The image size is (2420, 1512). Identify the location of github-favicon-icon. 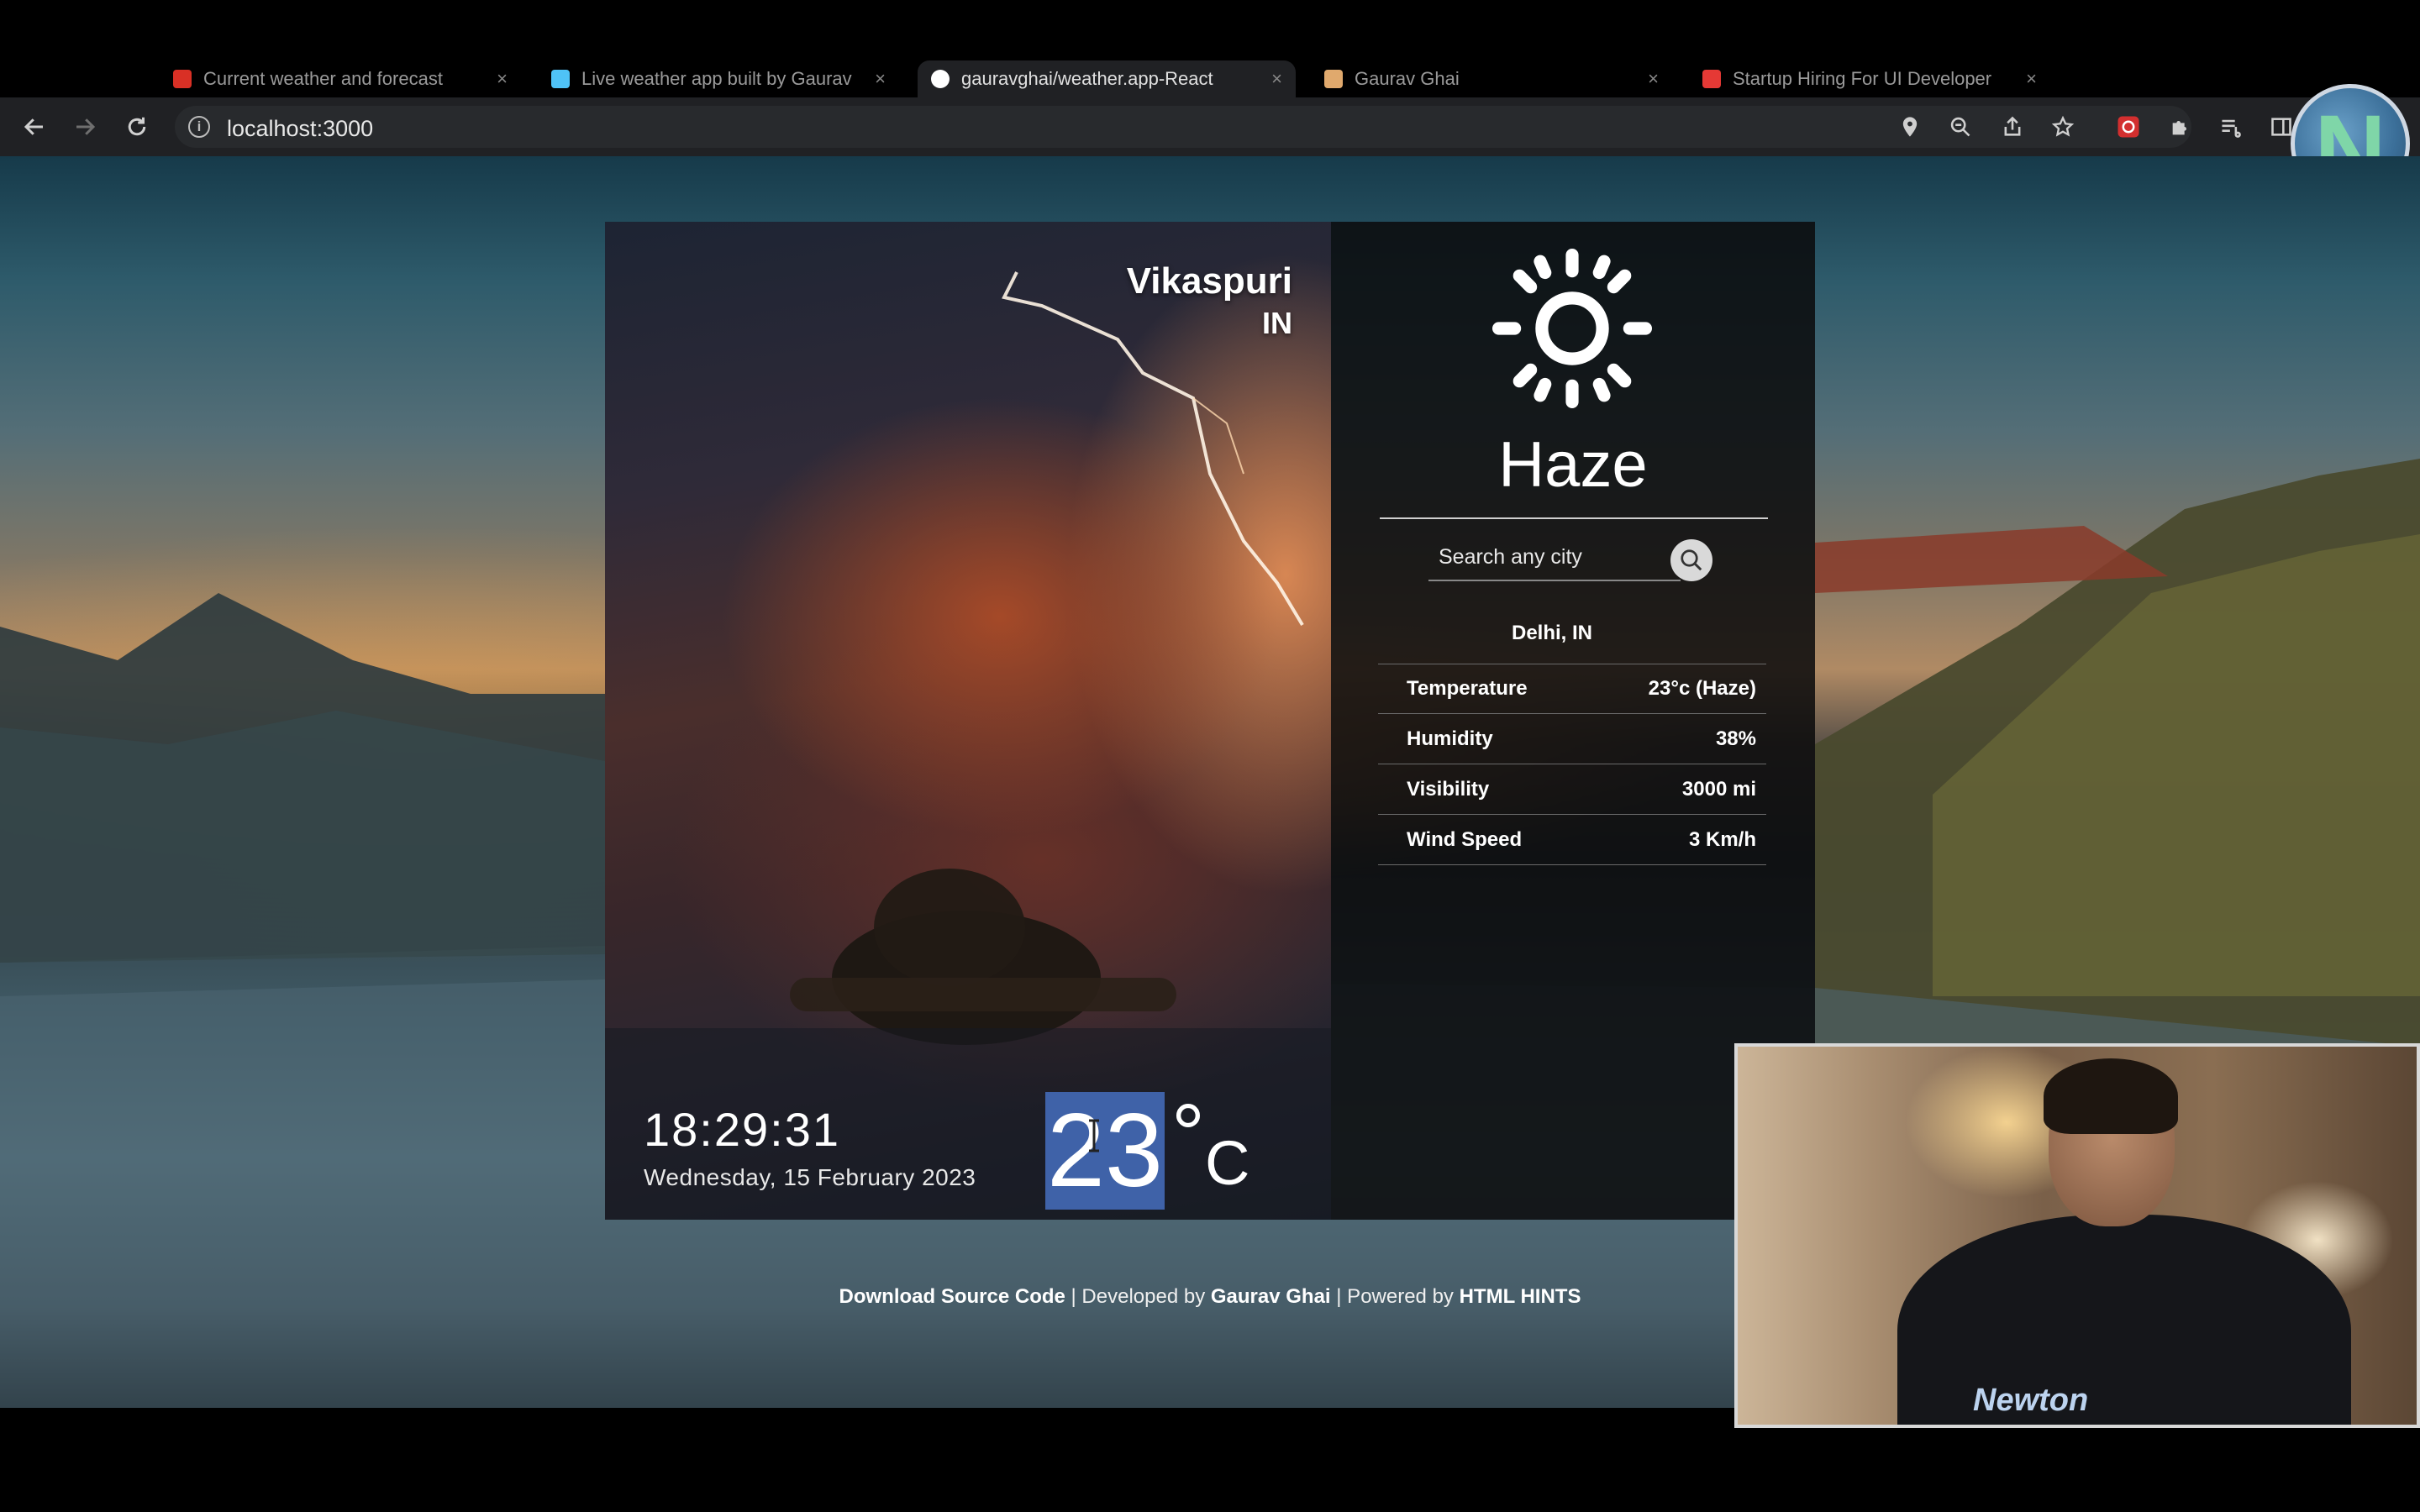
(940, 79).